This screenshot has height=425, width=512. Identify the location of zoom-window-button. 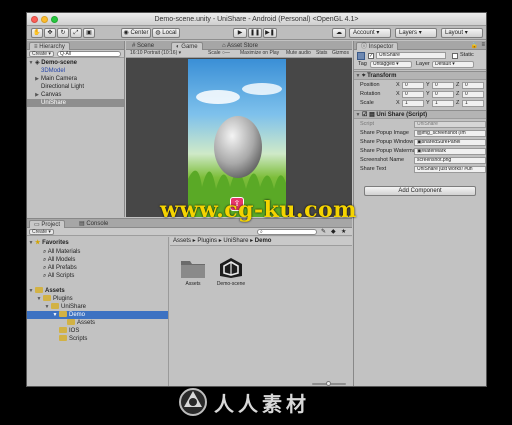
(54, 19).